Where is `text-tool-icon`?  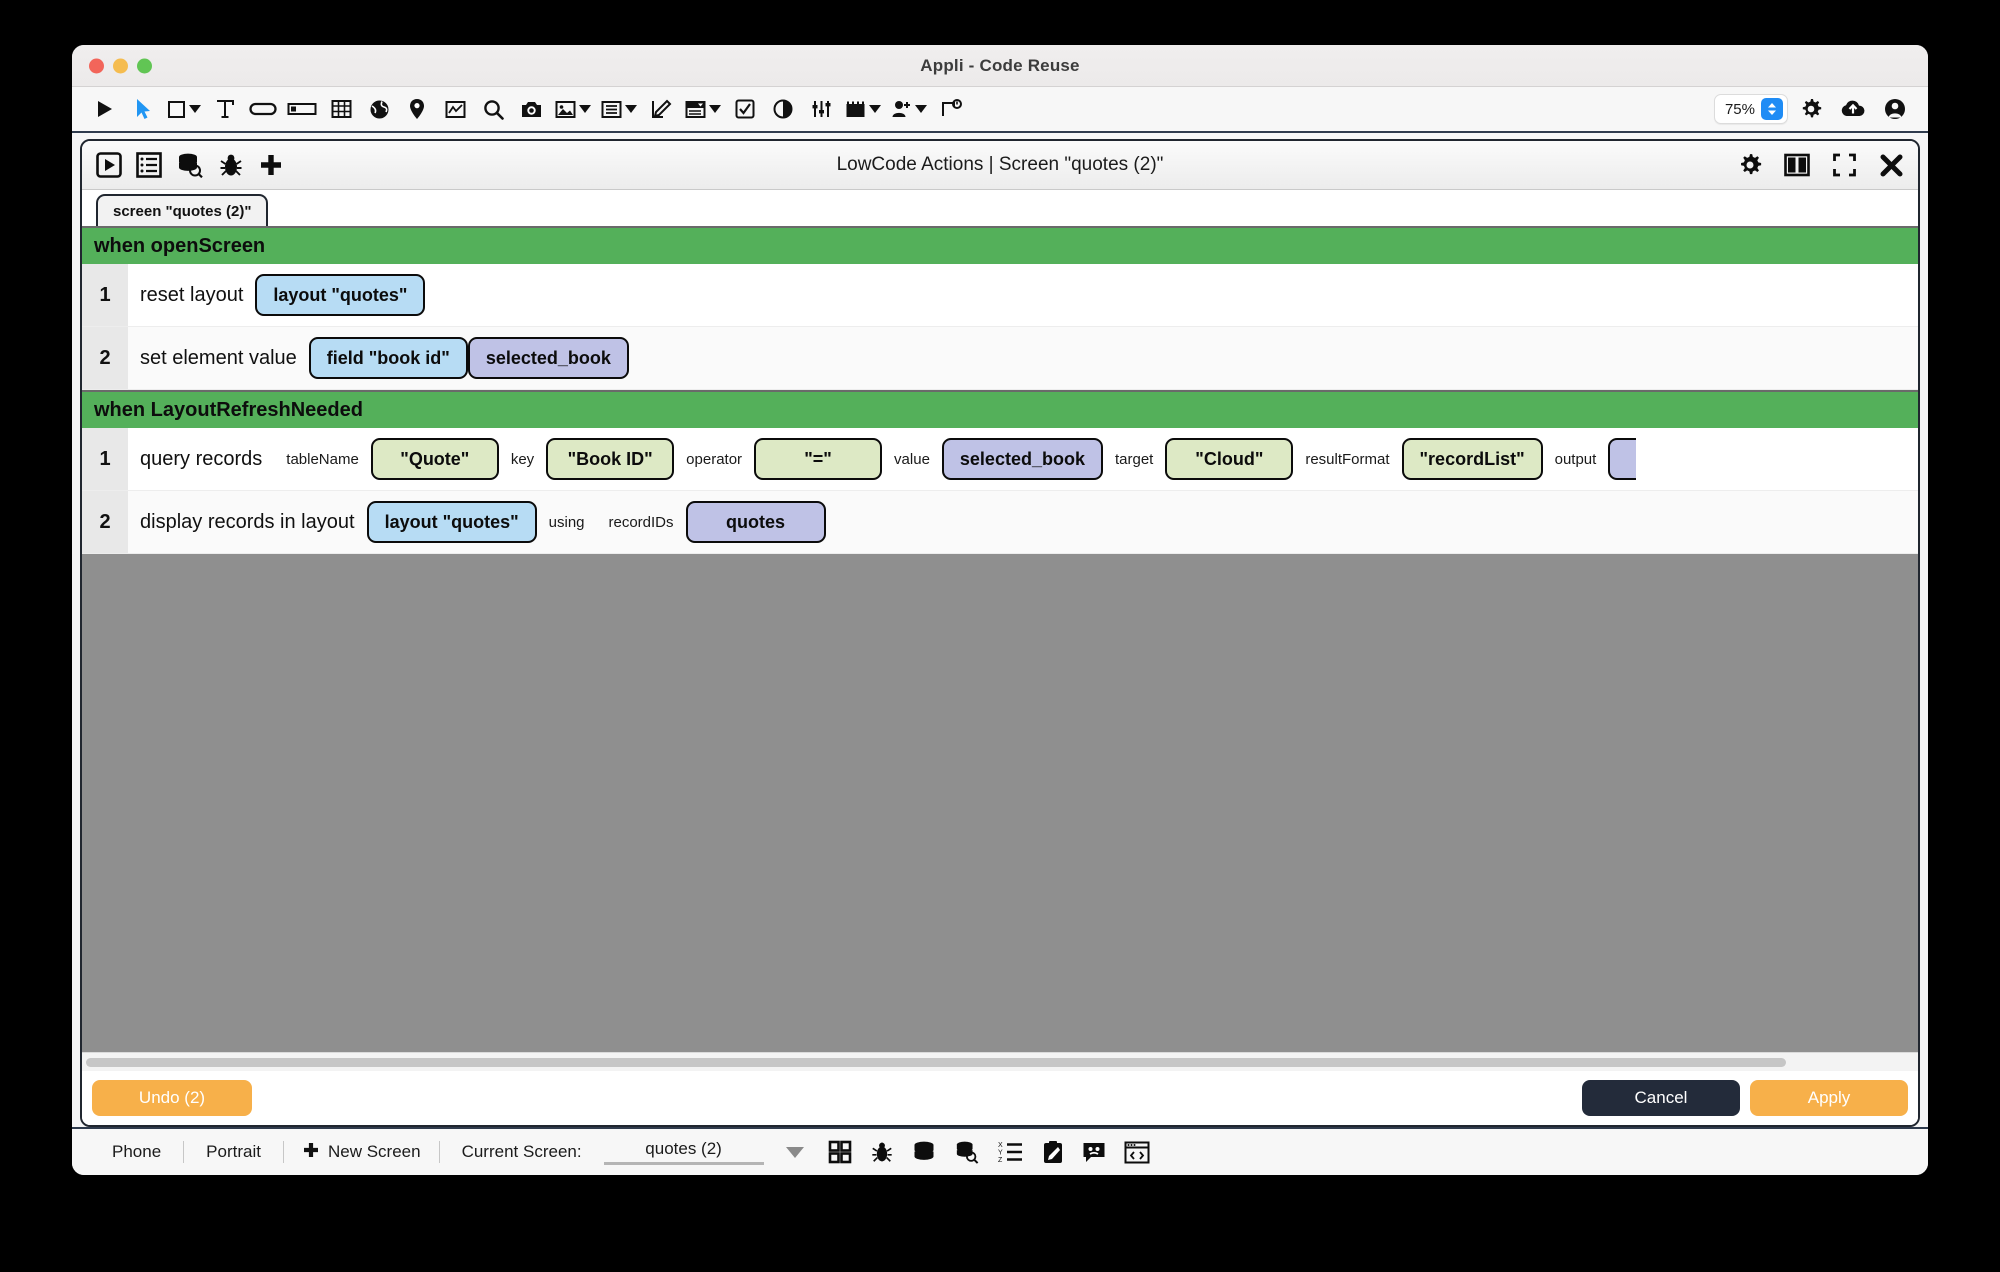 text-tool-icon is located at coordinates (225, 109).